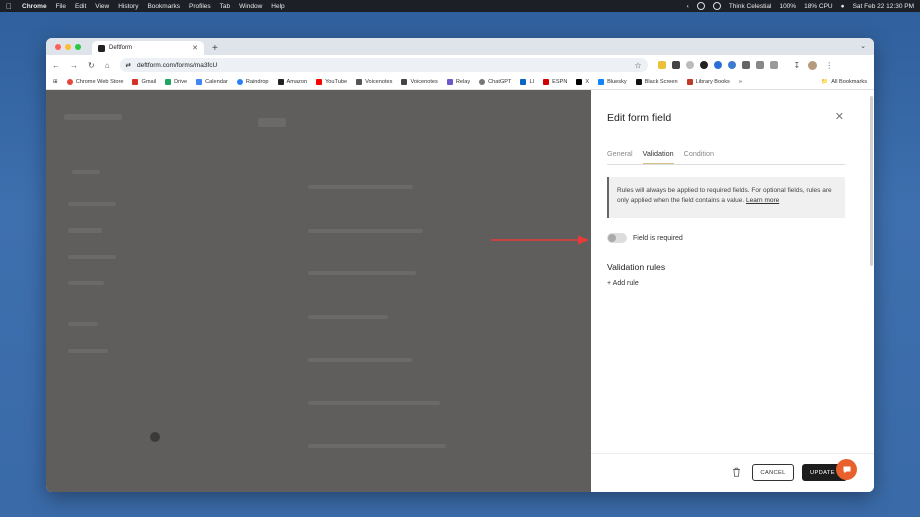  Describe the element at coordinates (736, 473) in the screenshot. I see `trash-icon` at that location.